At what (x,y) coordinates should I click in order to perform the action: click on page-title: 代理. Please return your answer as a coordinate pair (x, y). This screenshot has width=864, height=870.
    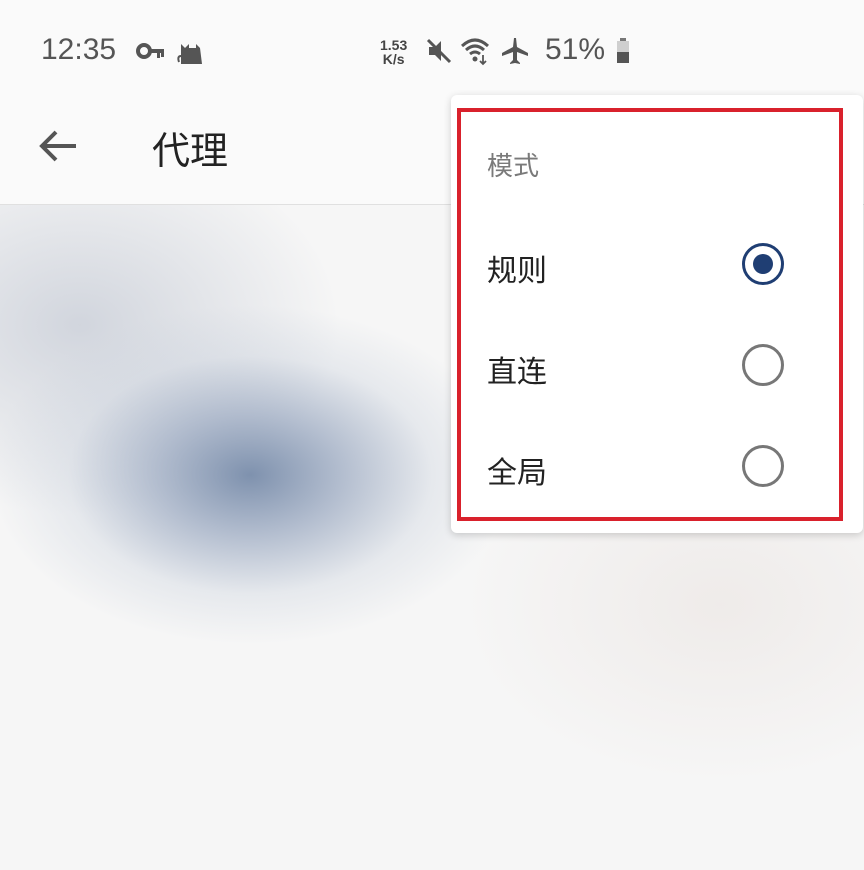
    Looking at the image, I should click on (190, 151).